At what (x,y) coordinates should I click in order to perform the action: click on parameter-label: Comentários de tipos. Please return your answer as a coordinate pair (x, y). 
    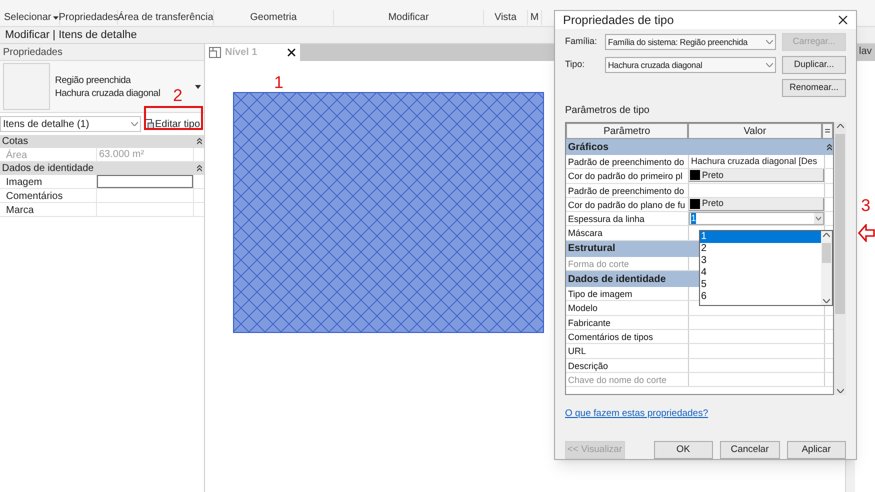
    Looking at the image, I should click on (627, 337).